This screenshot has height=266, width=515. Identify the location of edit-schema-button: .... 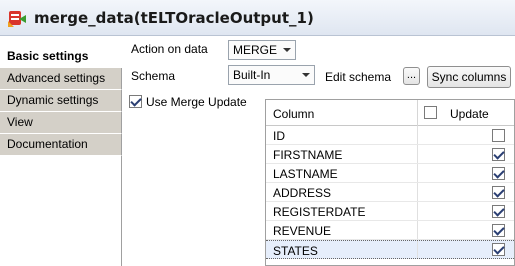
(411, 76).